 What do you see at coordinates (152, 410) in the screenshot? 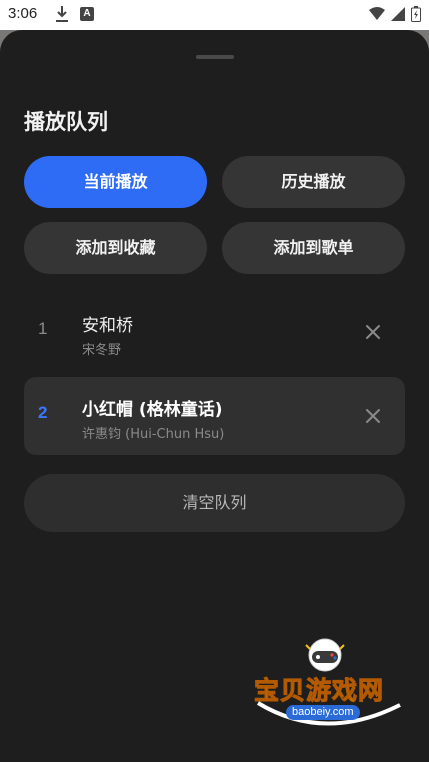
I see `queue-item-title: 小红帽 (格林童话)` at bounding box center [152, 410].